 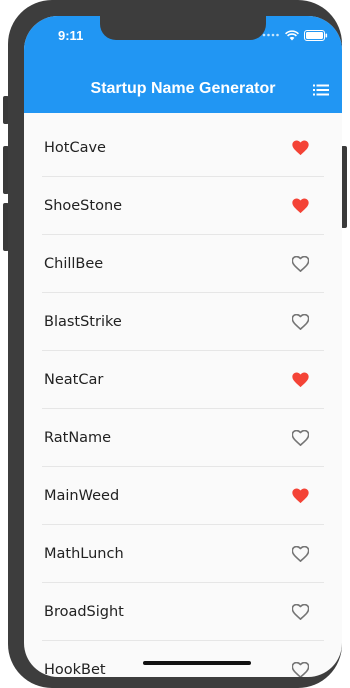 What do you see at coordinates (83, 321) in the screenshot?
I see `startup-name-label: BlastStrike` at bounding box center [83, 321].